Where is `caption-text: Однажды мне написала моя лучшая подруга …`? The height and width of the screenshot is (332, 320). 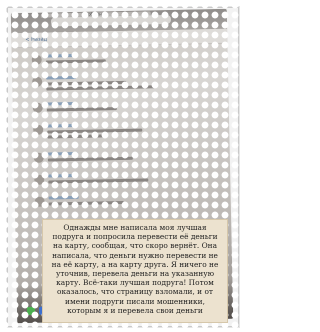
caption-text: Однажды мне написала моя лучшая подруга … is located at coordinates (135, 269).